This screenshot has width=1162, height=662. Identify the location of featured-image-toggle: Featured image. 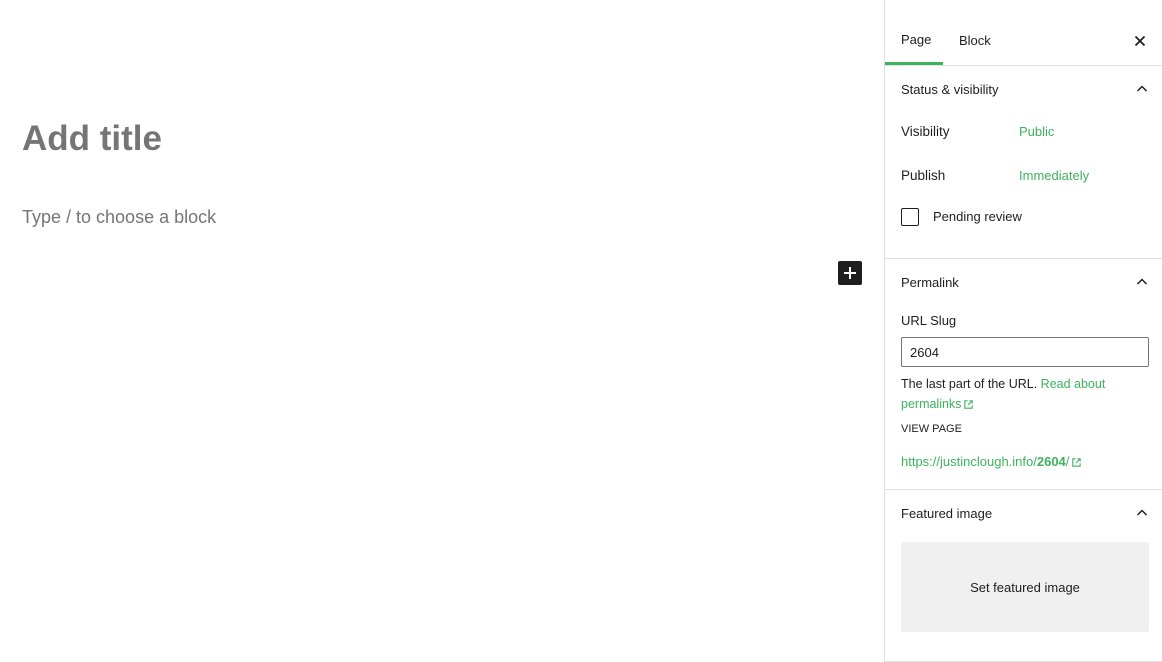
(1023, 513).